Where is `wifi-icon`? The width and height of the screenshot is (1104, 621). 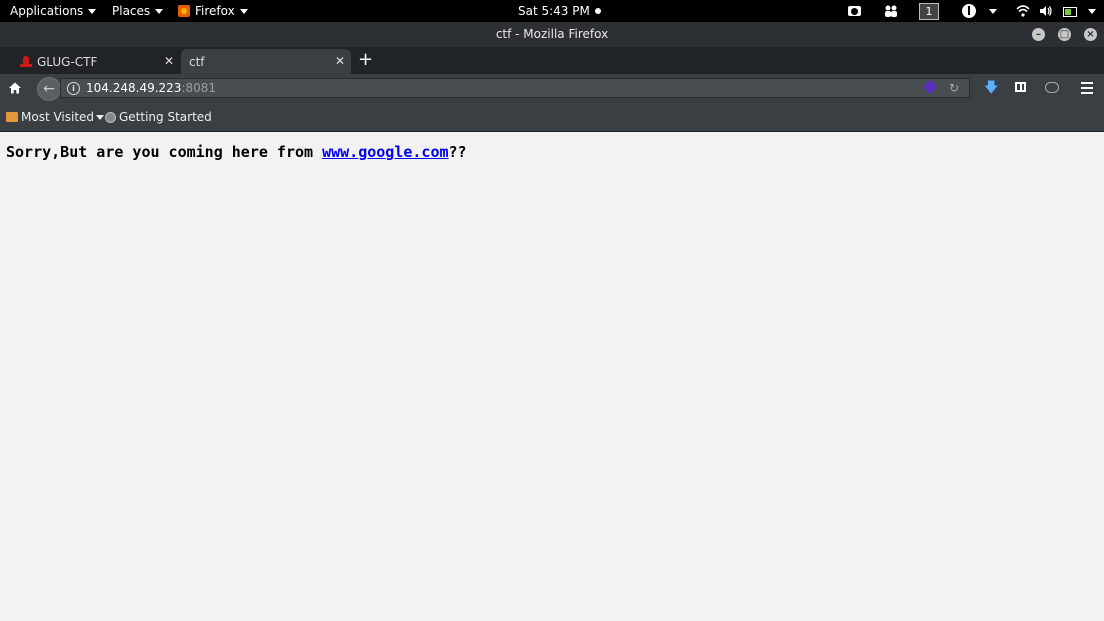 wifi-icon is located at coordinates (1023, 11).